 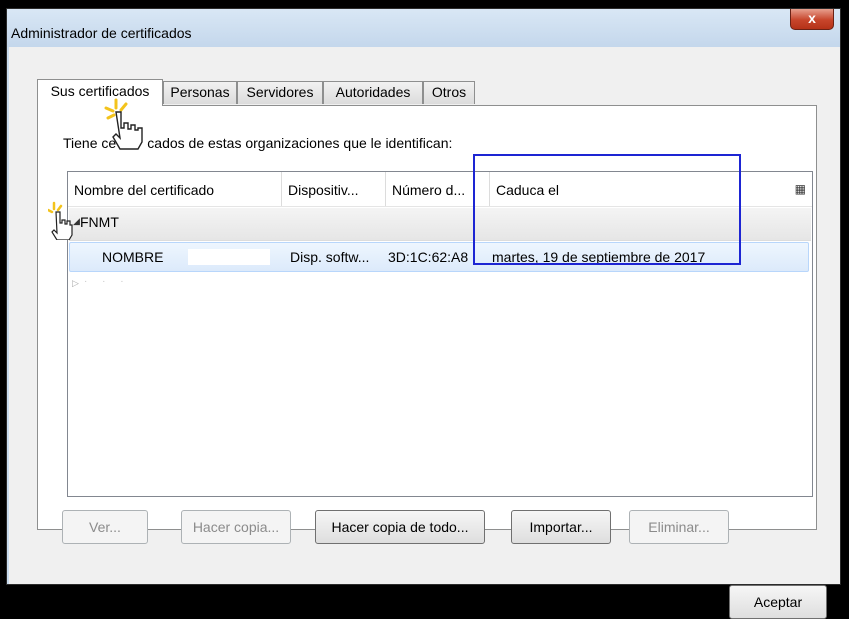 I want to click on tab-servidores: Servidores, so click(x=280, y=92).